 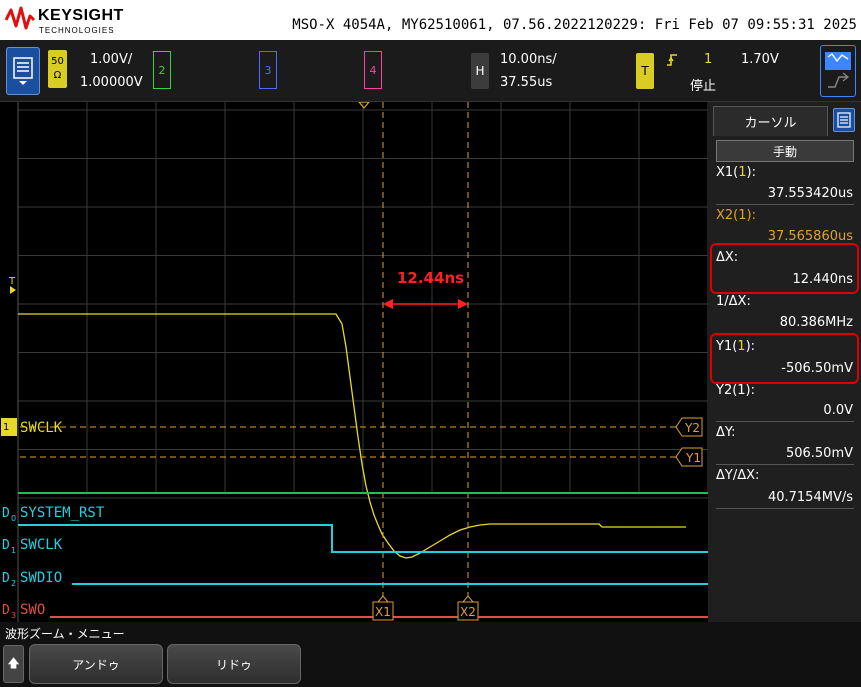 What do you see at coordinates (388, 304) in the screenshot?
I see `measure-arrow-left` at bounding box center [388, 304].